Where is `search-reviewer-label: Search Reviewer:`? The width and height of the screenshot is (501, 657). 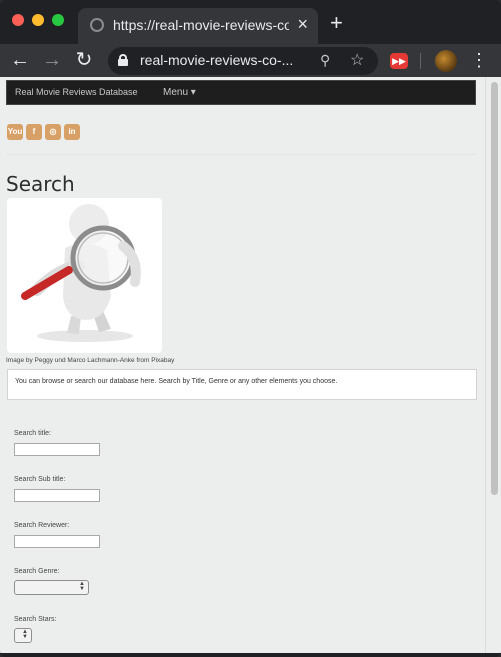 search-reviewer-label: Search Reviewer: is located at coordinates (42, 525).